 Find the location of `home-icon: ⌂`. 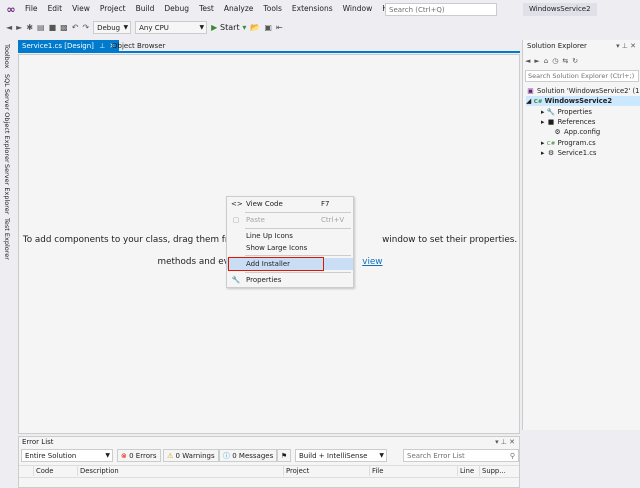

home-icon: ⌂ is located at coordinates (546, 61).